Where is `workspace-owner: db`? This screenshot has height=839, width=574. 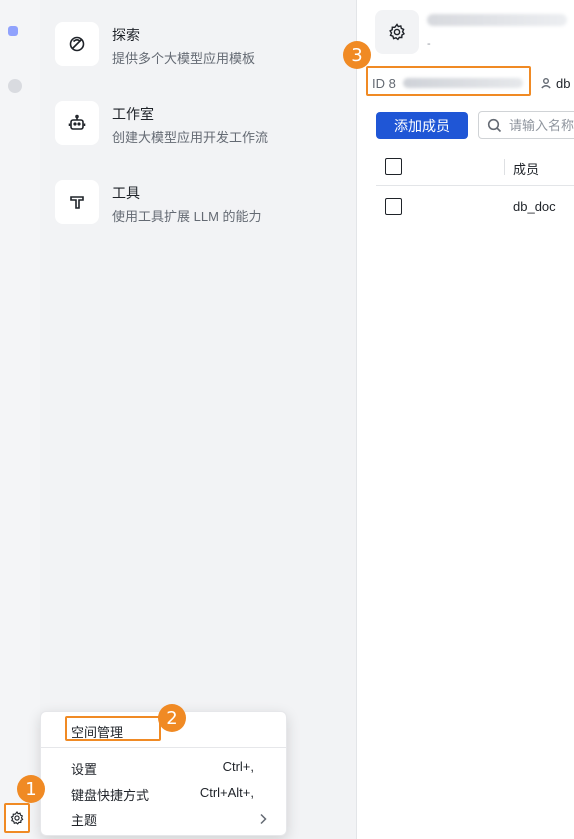 workspace-owner: db is located at coordinates (555, 83).